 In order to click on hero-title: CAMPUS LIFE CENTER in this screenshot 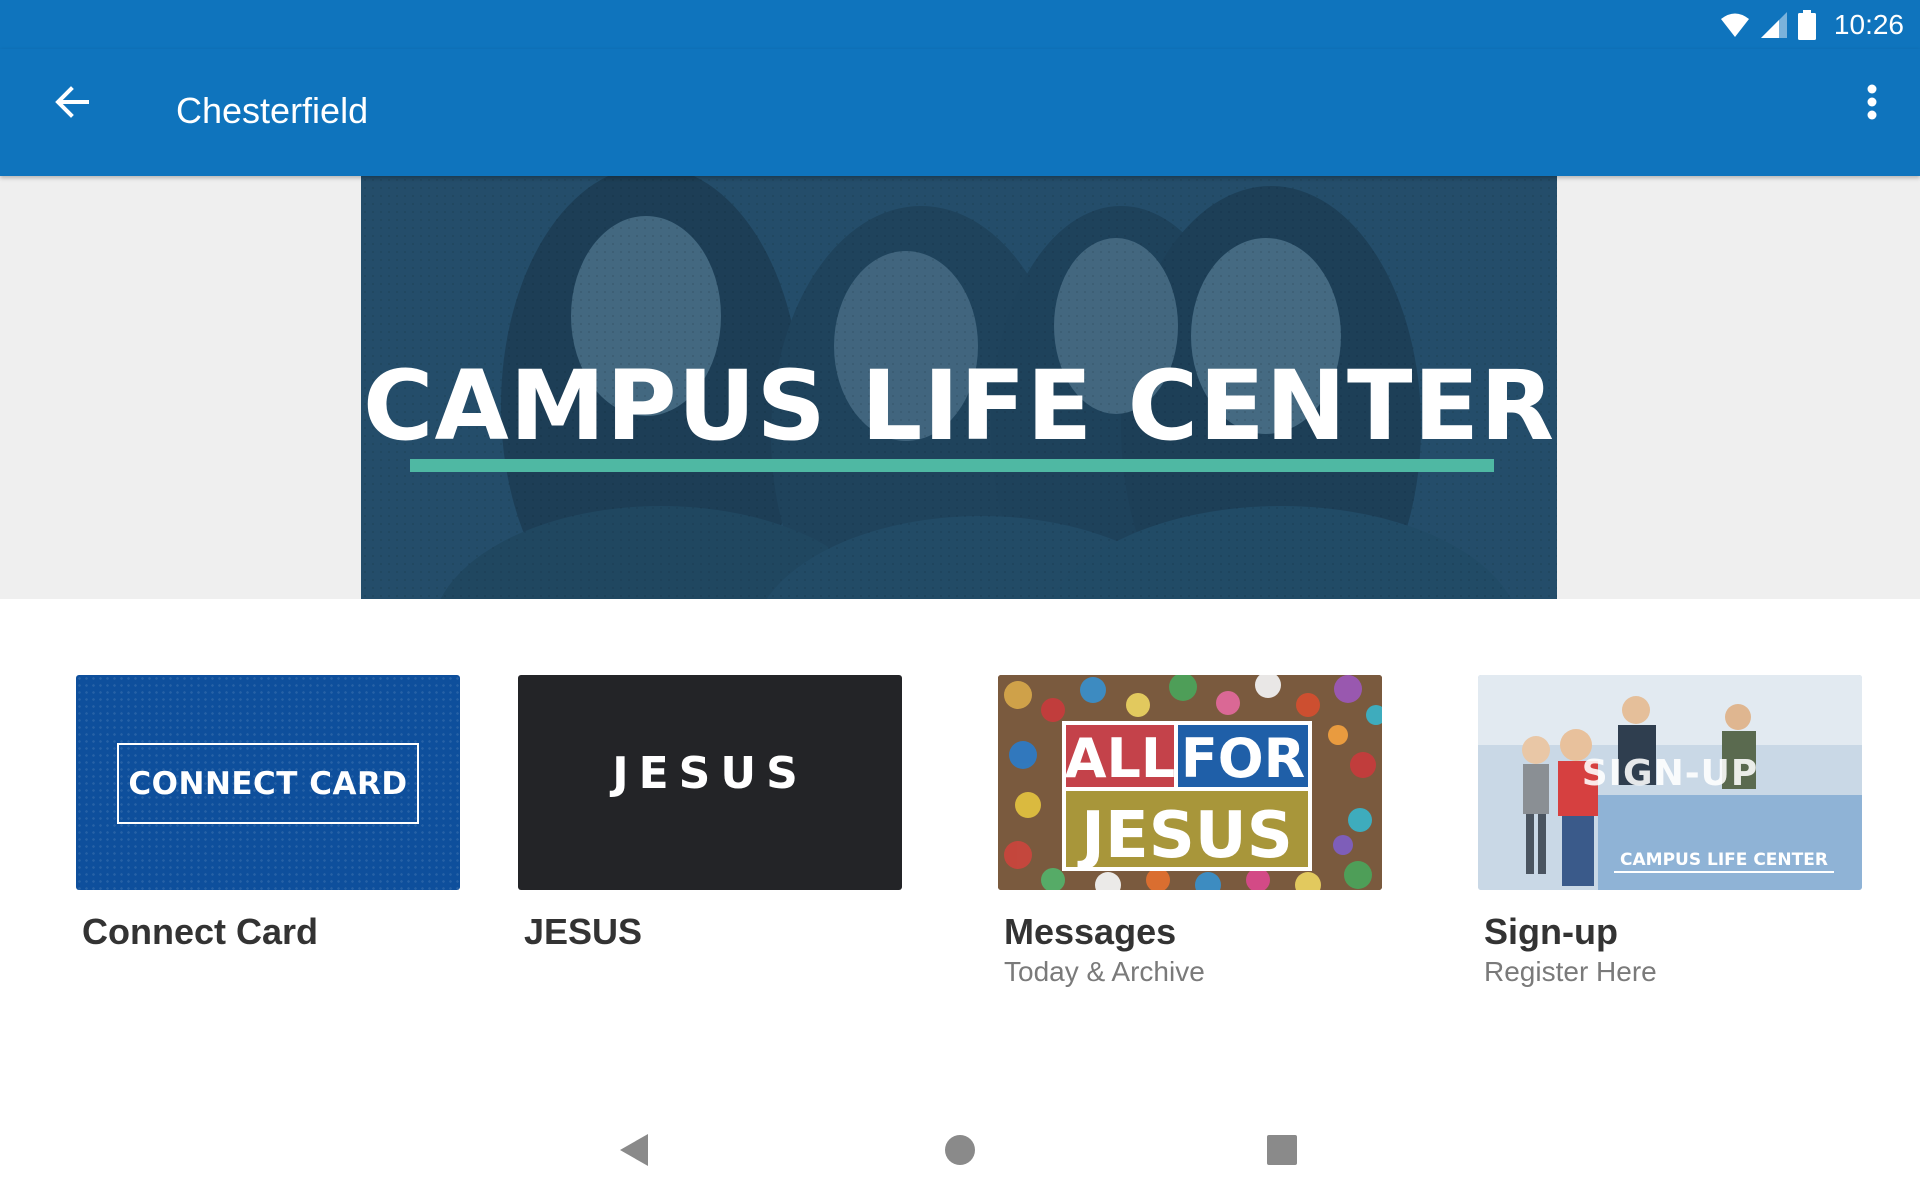, I will do `click(959, 406)`.